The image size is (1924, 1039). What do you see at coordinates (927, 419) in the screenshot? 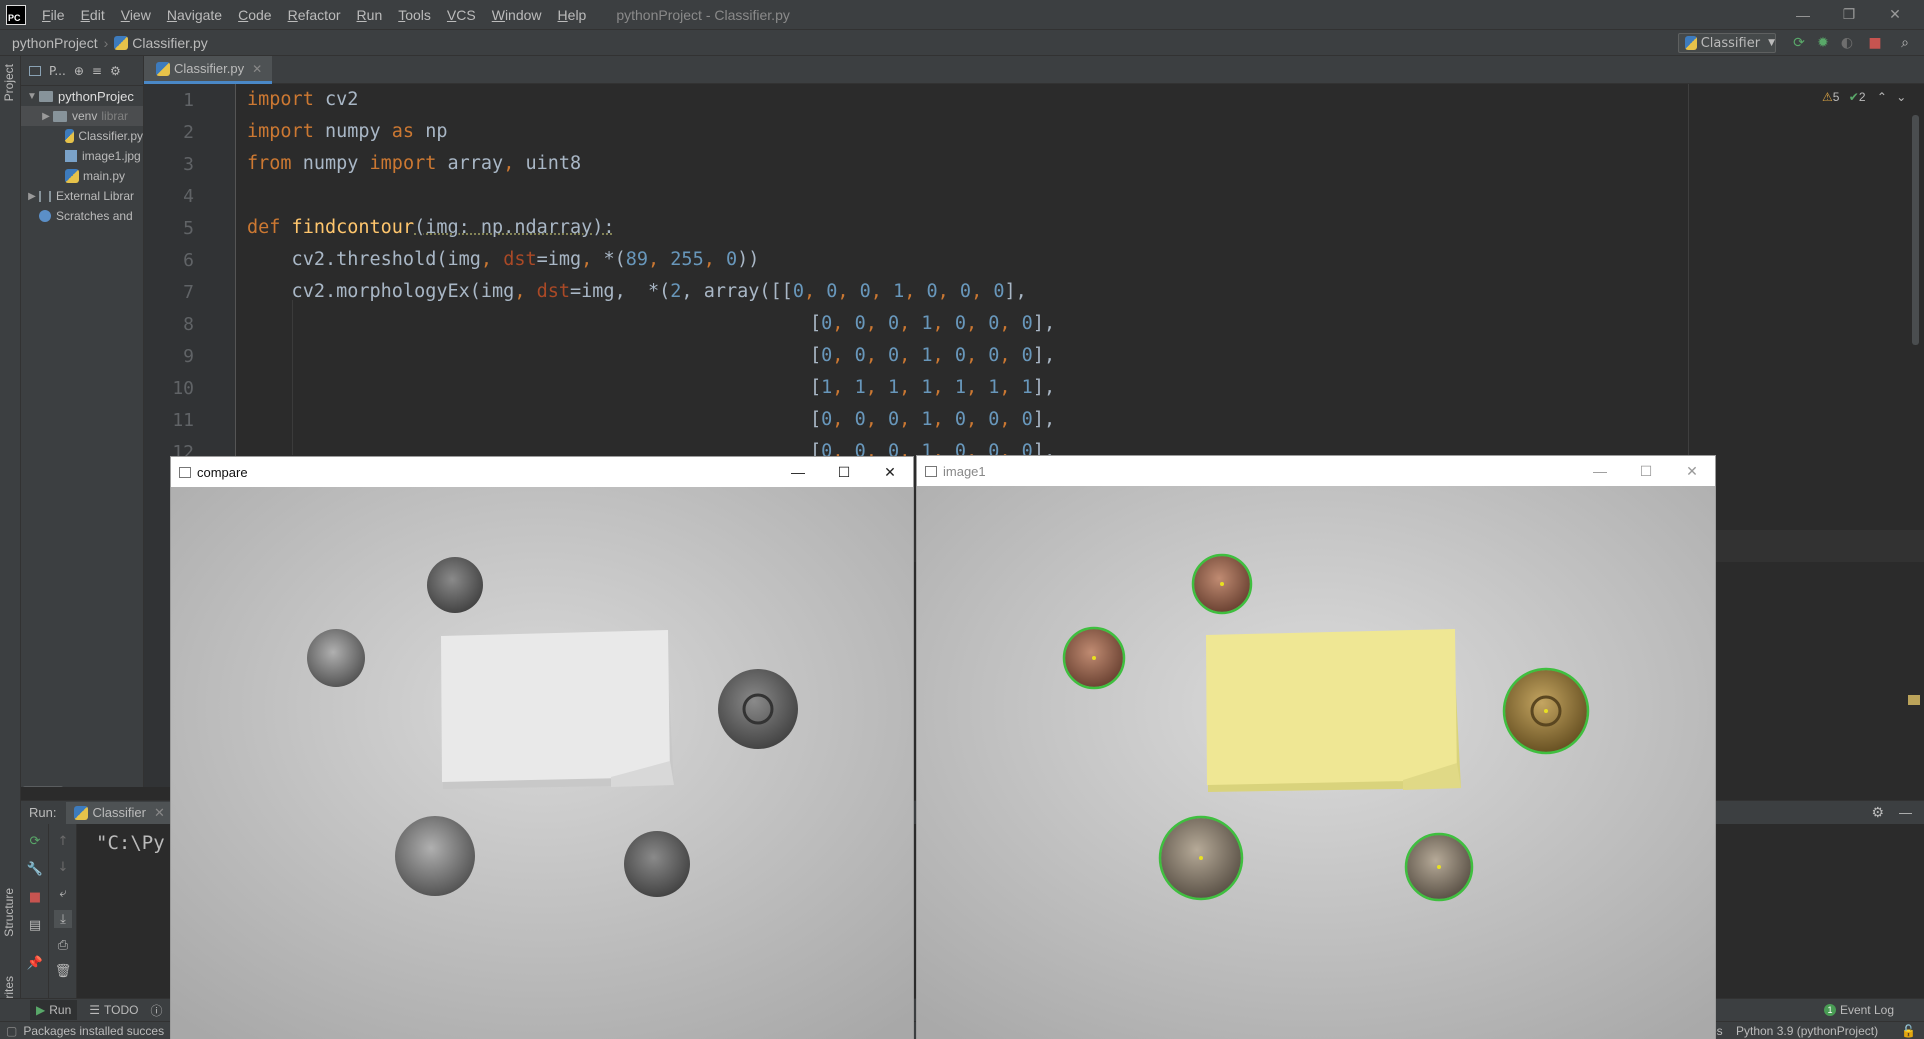
I see `matrix-value: 1` at bounding box center [927, 419].